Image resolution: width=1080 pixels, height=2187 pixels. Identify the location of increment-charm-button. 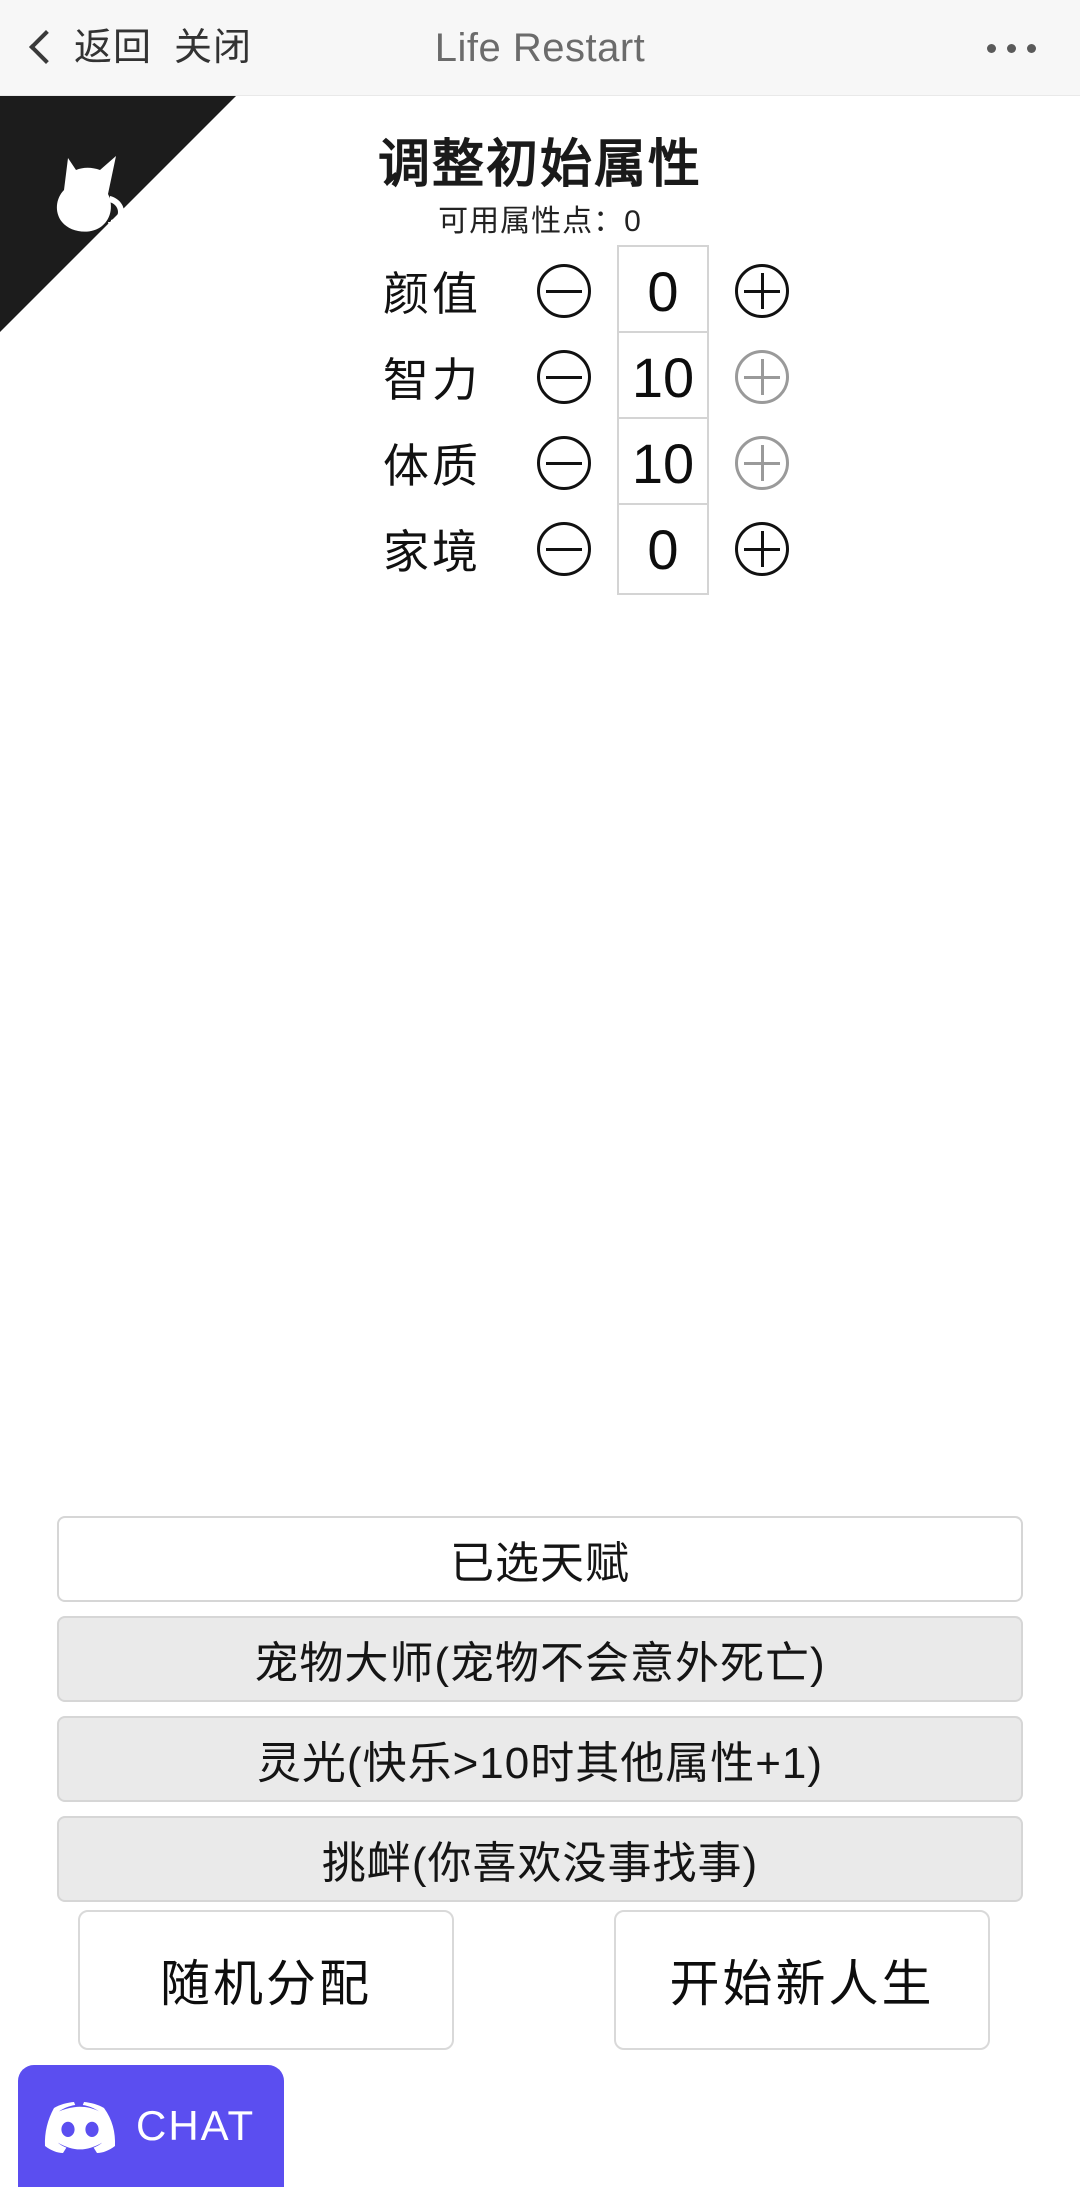
(762, 291).